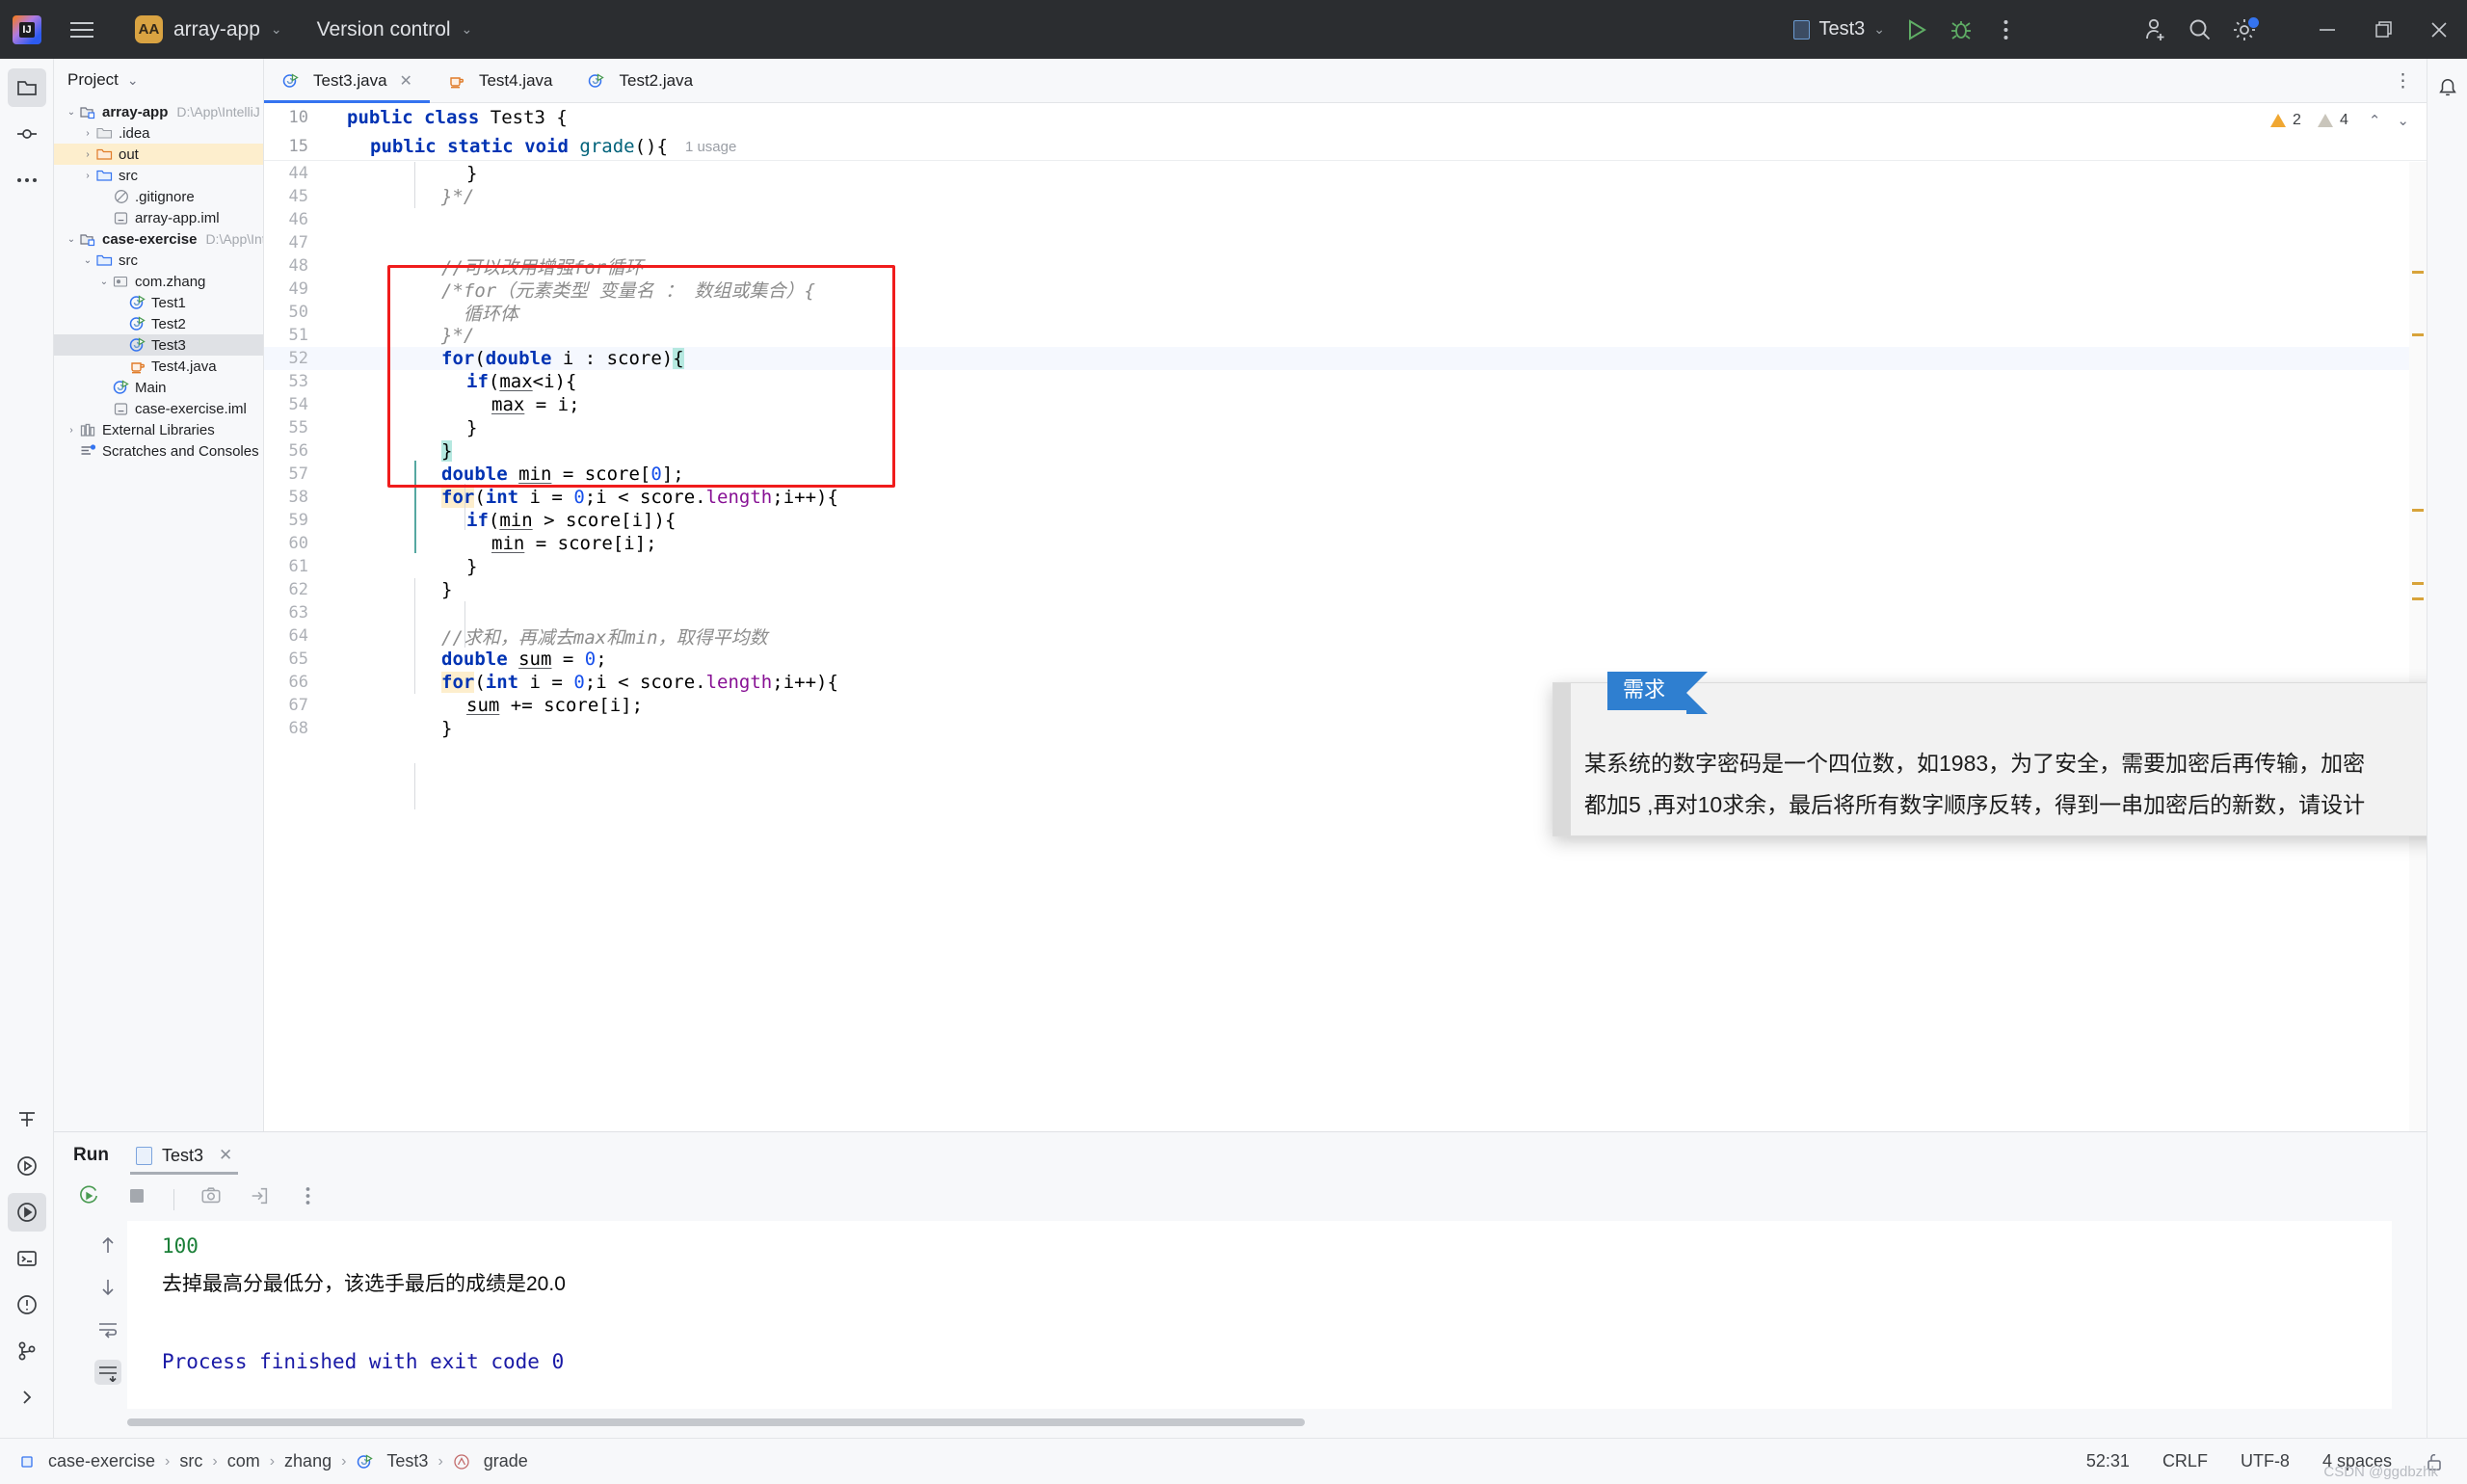  I want to click on code-line: 60 min = score[i];, so click(1345, 543).